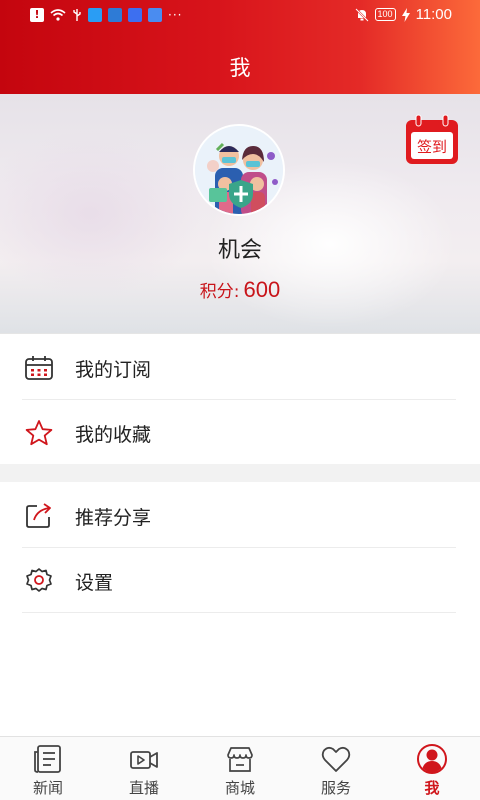  What do you see at coordinates (239, 515) in the screenshot?
I see `menu-item-share: 推荐分享` at bounding box center [239, 515].